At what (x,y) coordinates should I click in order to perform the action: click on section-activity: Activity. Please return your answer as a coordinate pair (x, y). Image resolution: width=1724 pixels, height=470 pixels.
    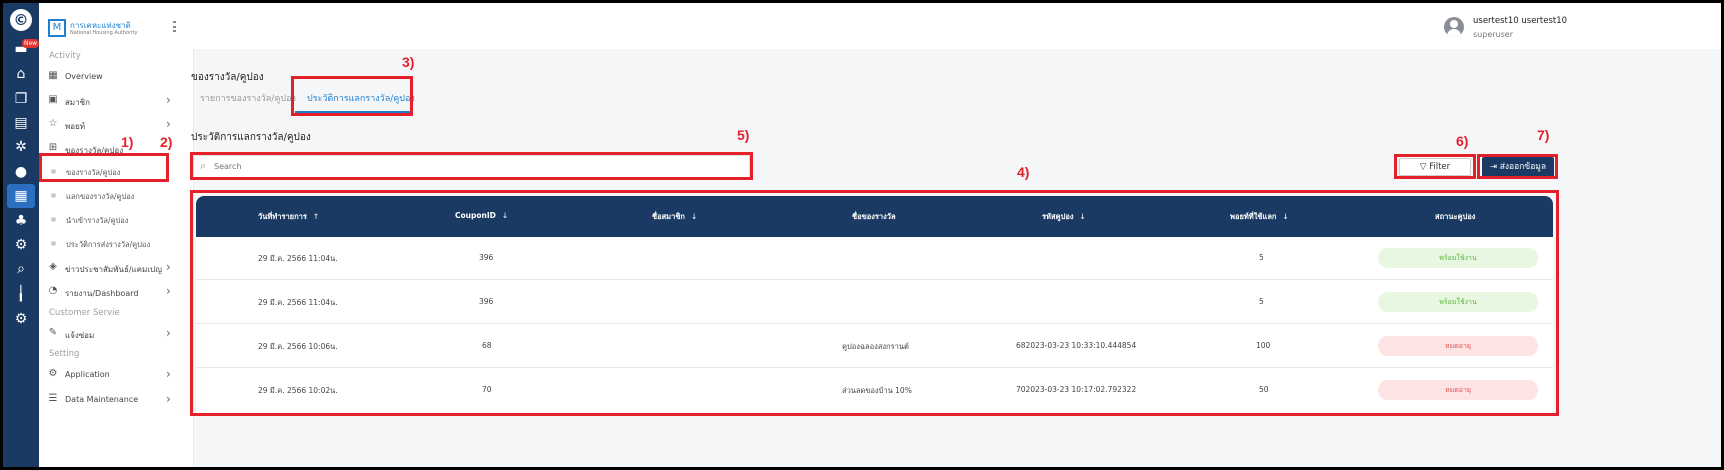
    Looking at the image, I should click on (65, 56).